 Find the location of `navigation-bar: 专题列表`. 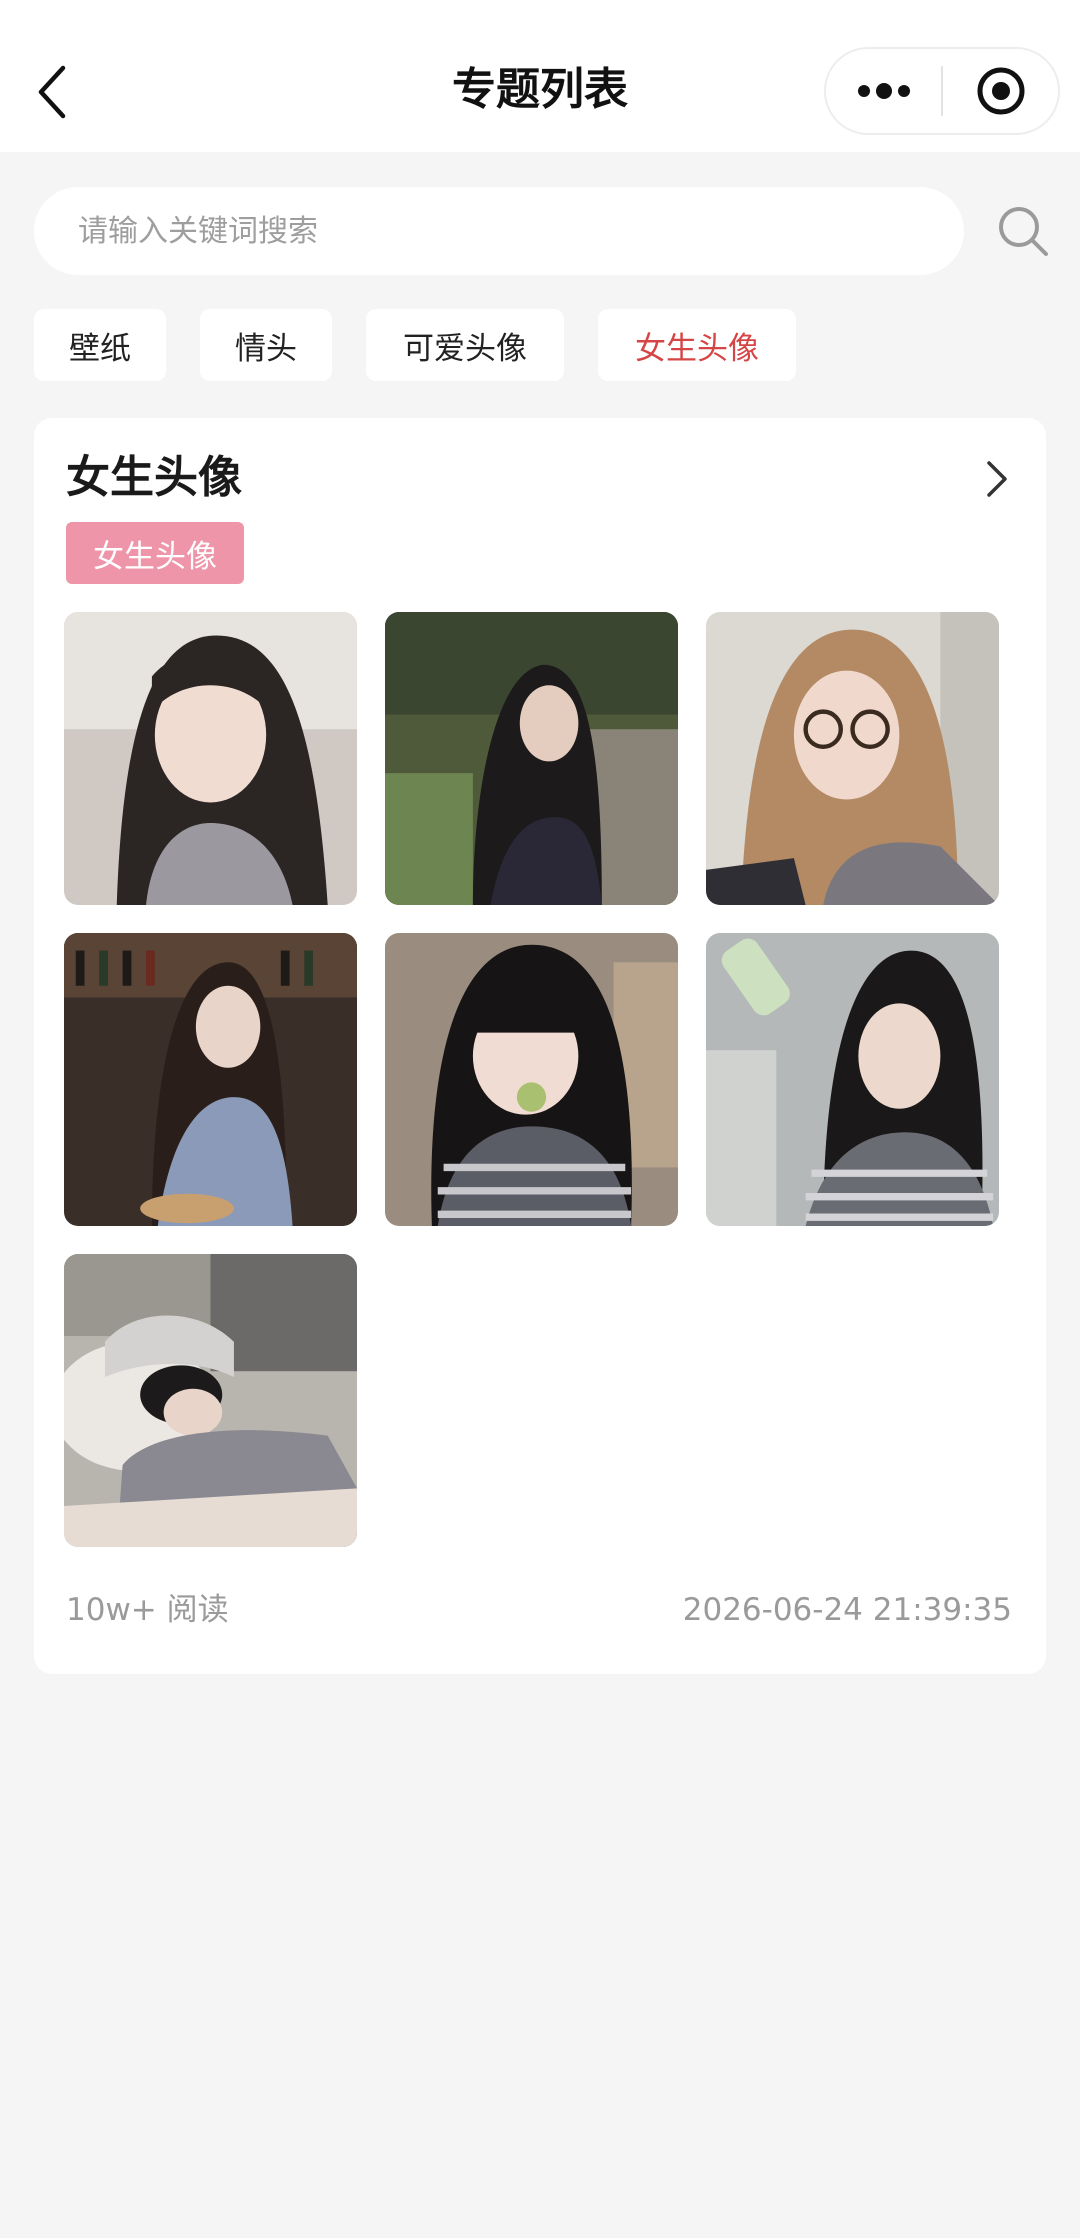

navigation-bar: 专题列表 is located at coordinates (540, 76).